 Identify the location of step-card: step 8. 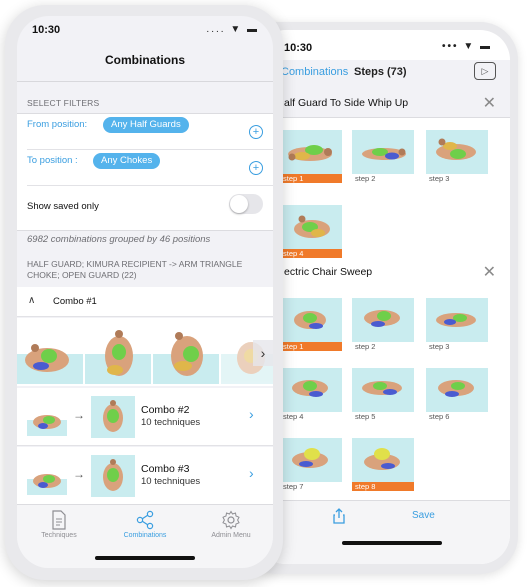
(383, 464).